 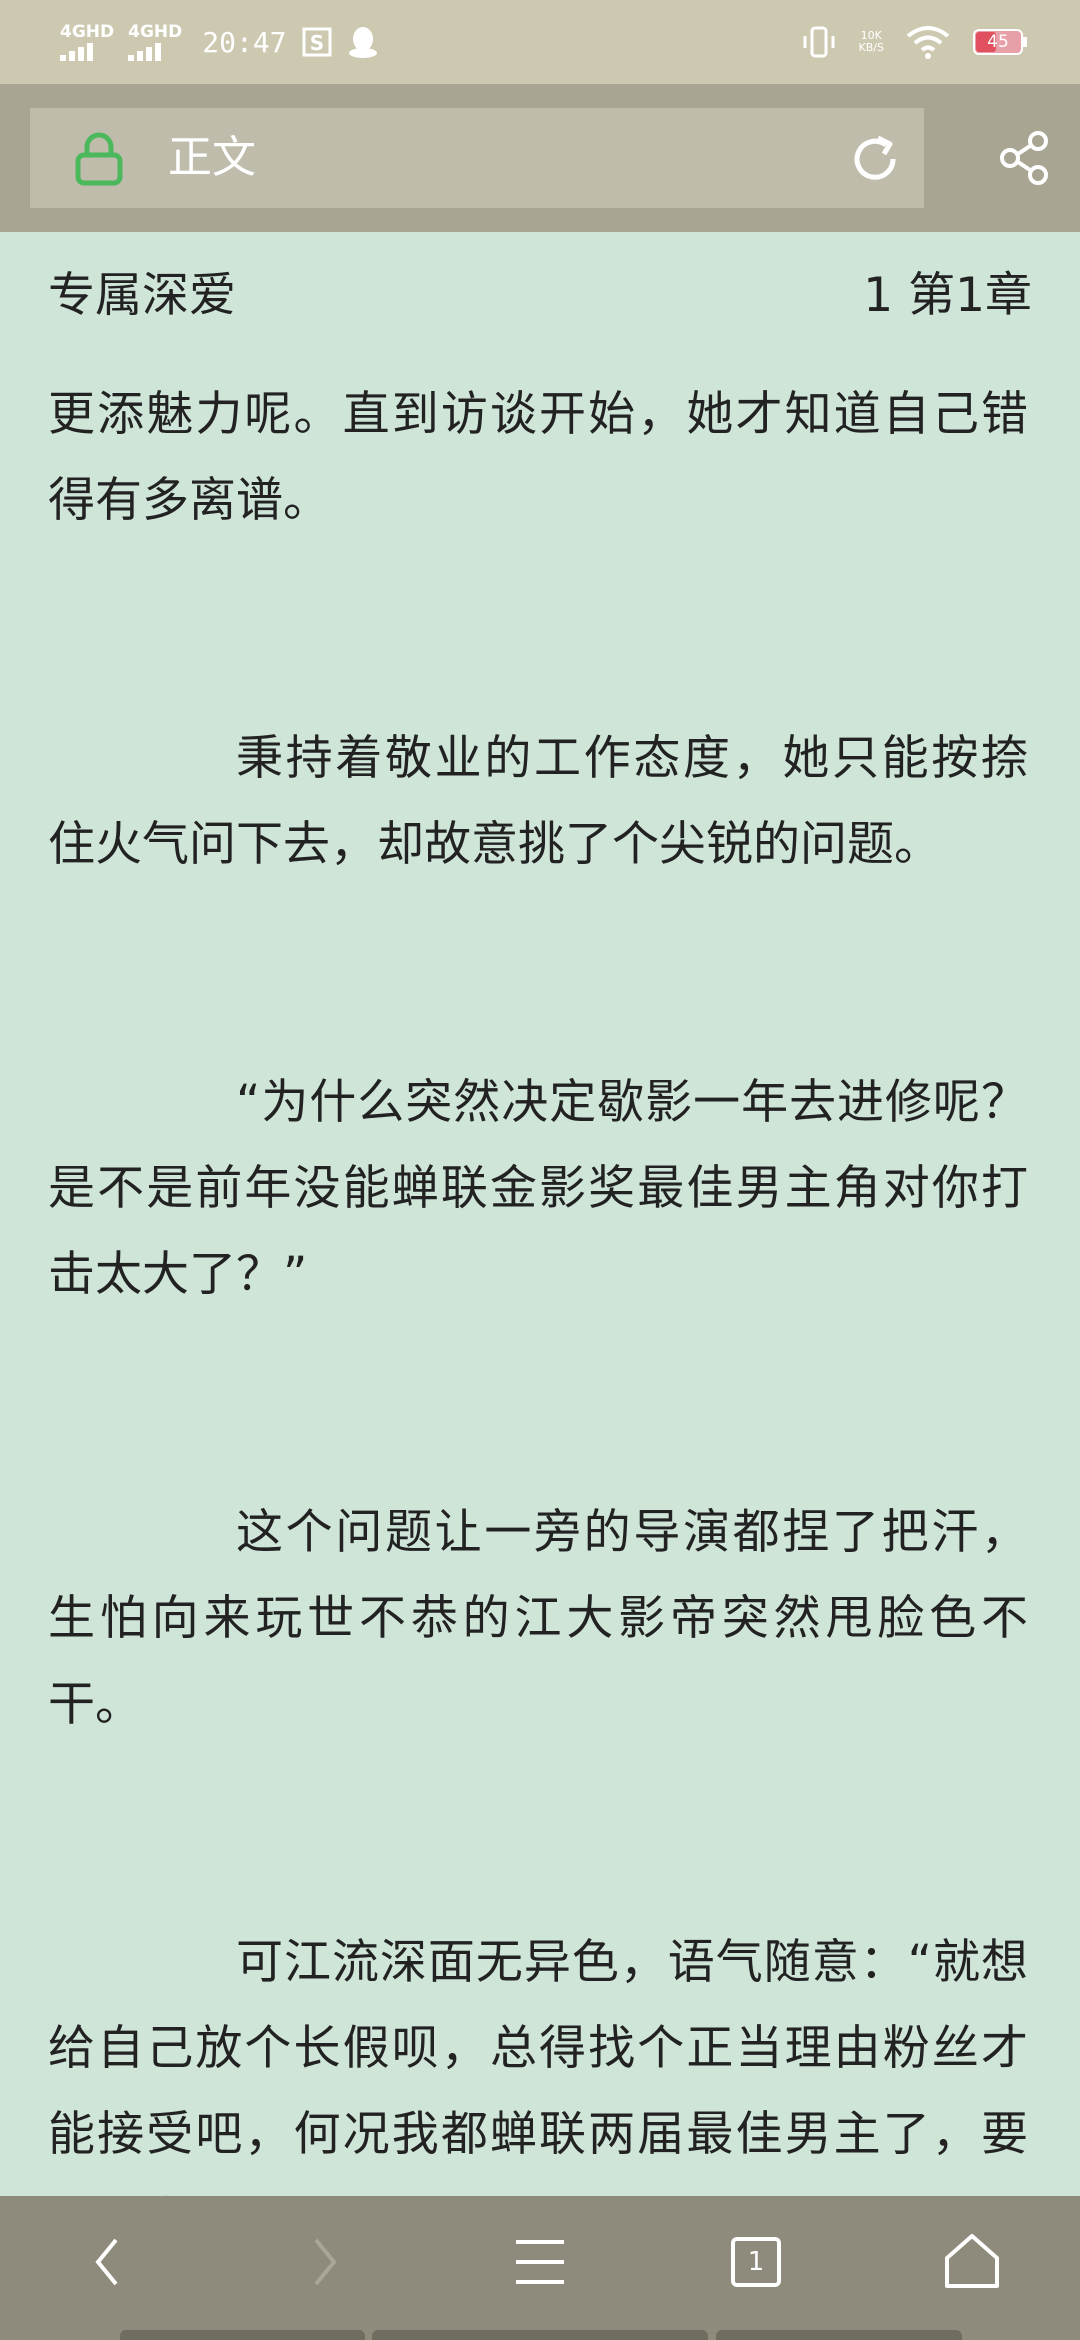 What do you see at coordinates (212, 157) in the screenshot?
I see `page-title: 正文` at bounding box center [212, 157].